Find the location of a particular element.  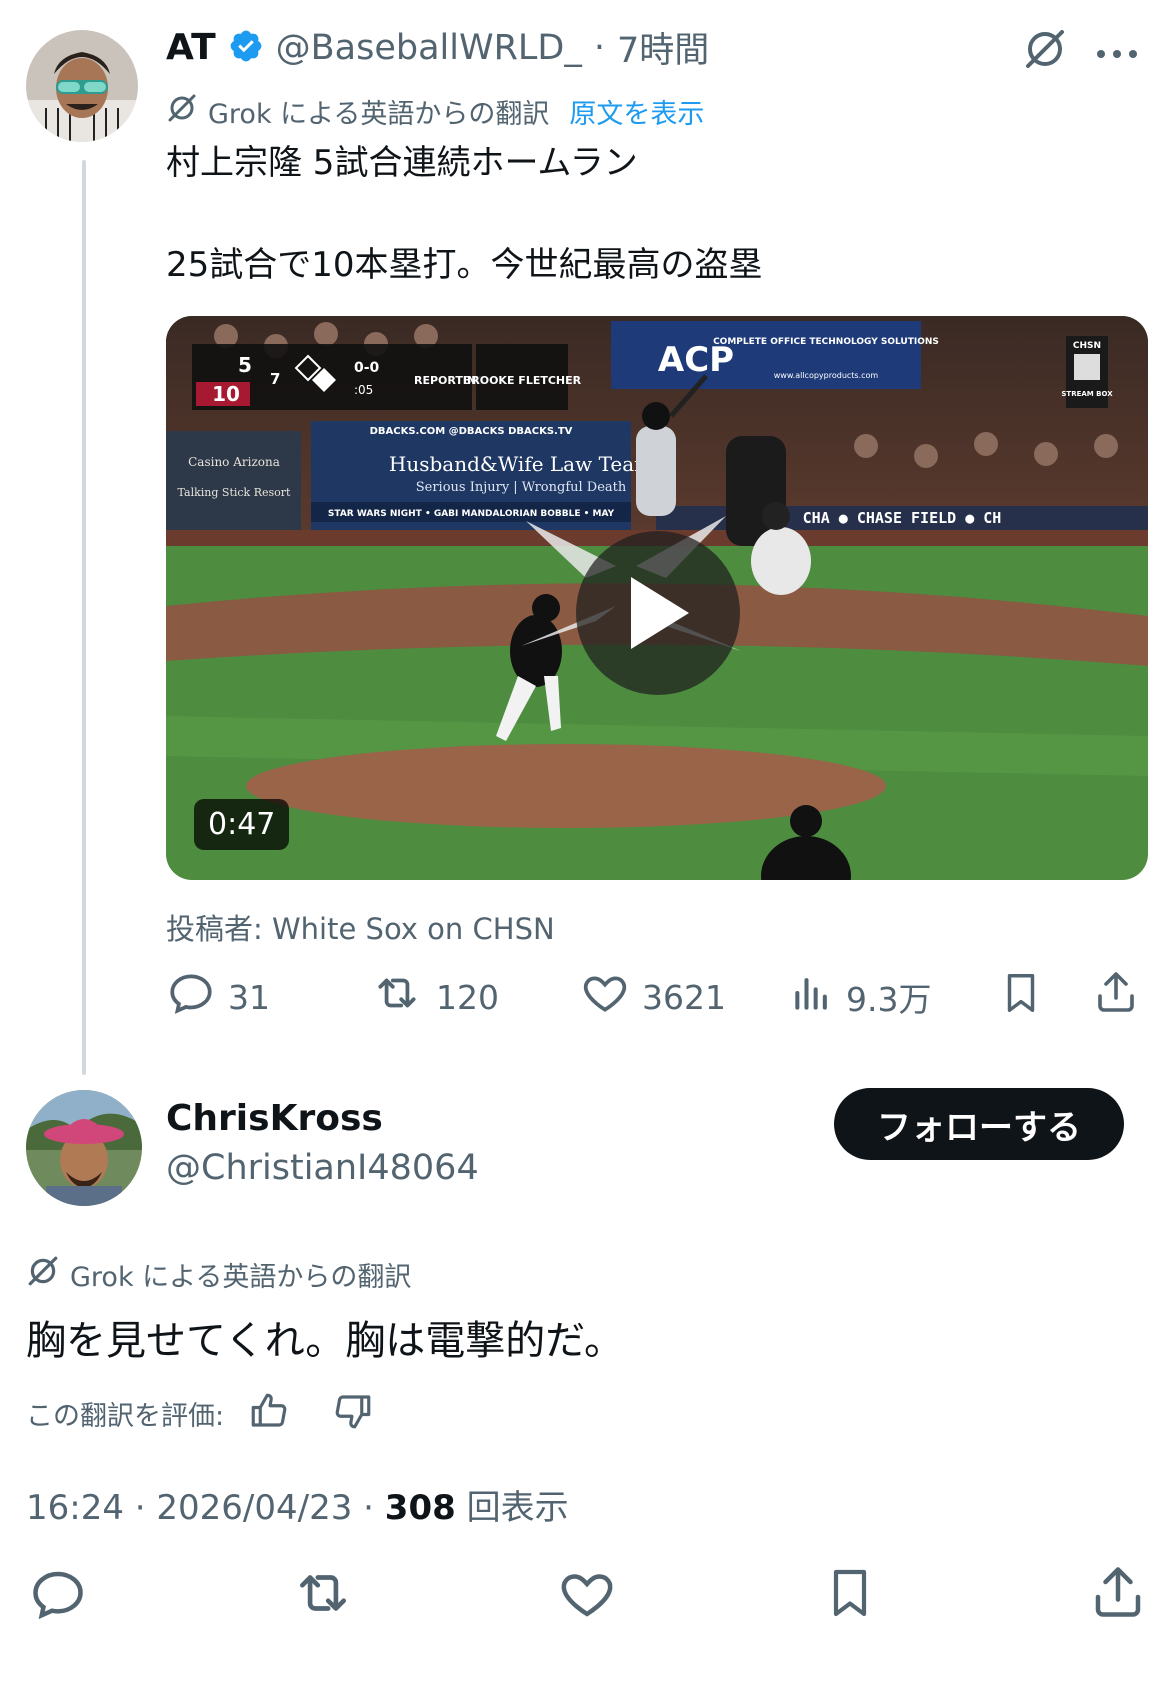

score-away: 5 is located at coordinates (245, 365).